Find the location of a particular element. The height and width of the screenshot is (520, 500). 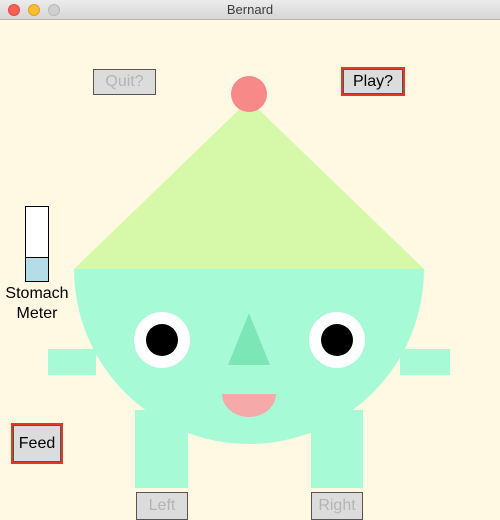

left-button: Left is located at coordinates (162, 506).